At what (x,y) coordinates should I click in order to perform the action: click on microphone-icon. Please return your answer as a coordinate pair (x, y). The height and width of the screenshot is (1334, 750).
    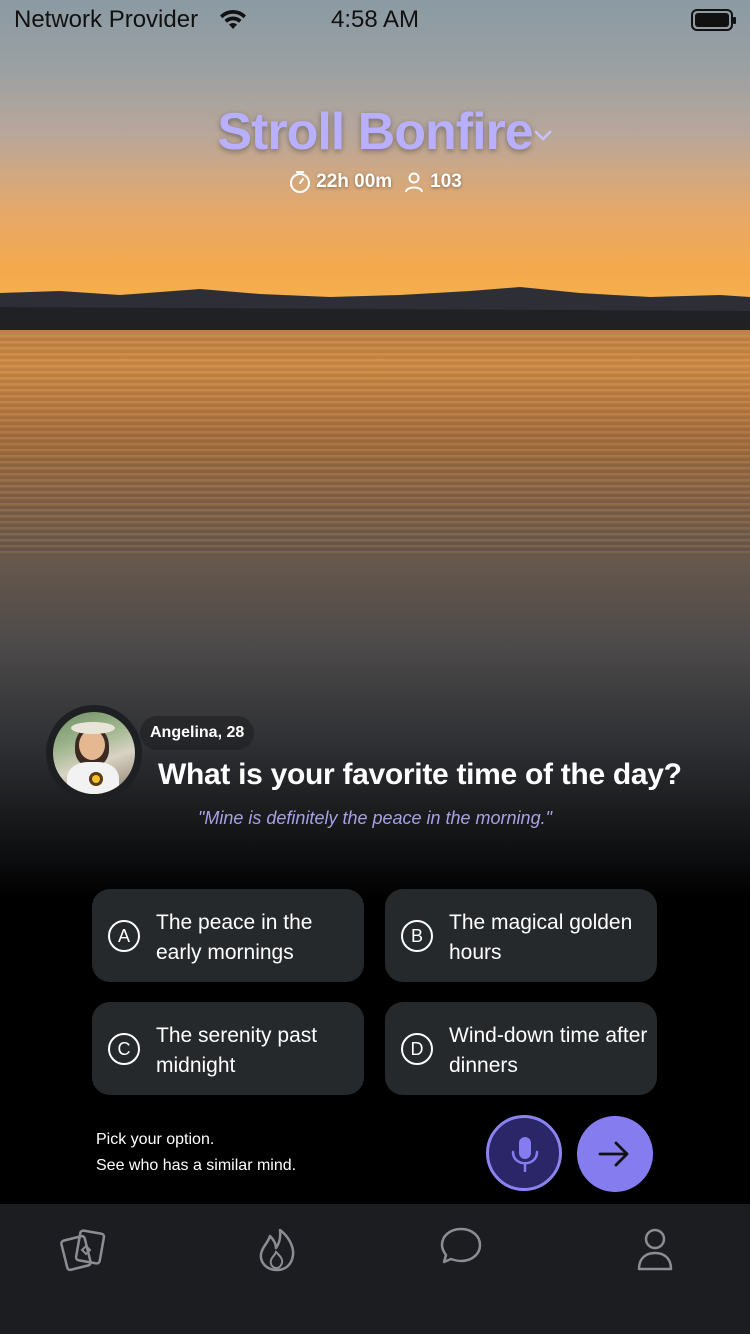
    Looking at the image, I should click on (525, 1154).